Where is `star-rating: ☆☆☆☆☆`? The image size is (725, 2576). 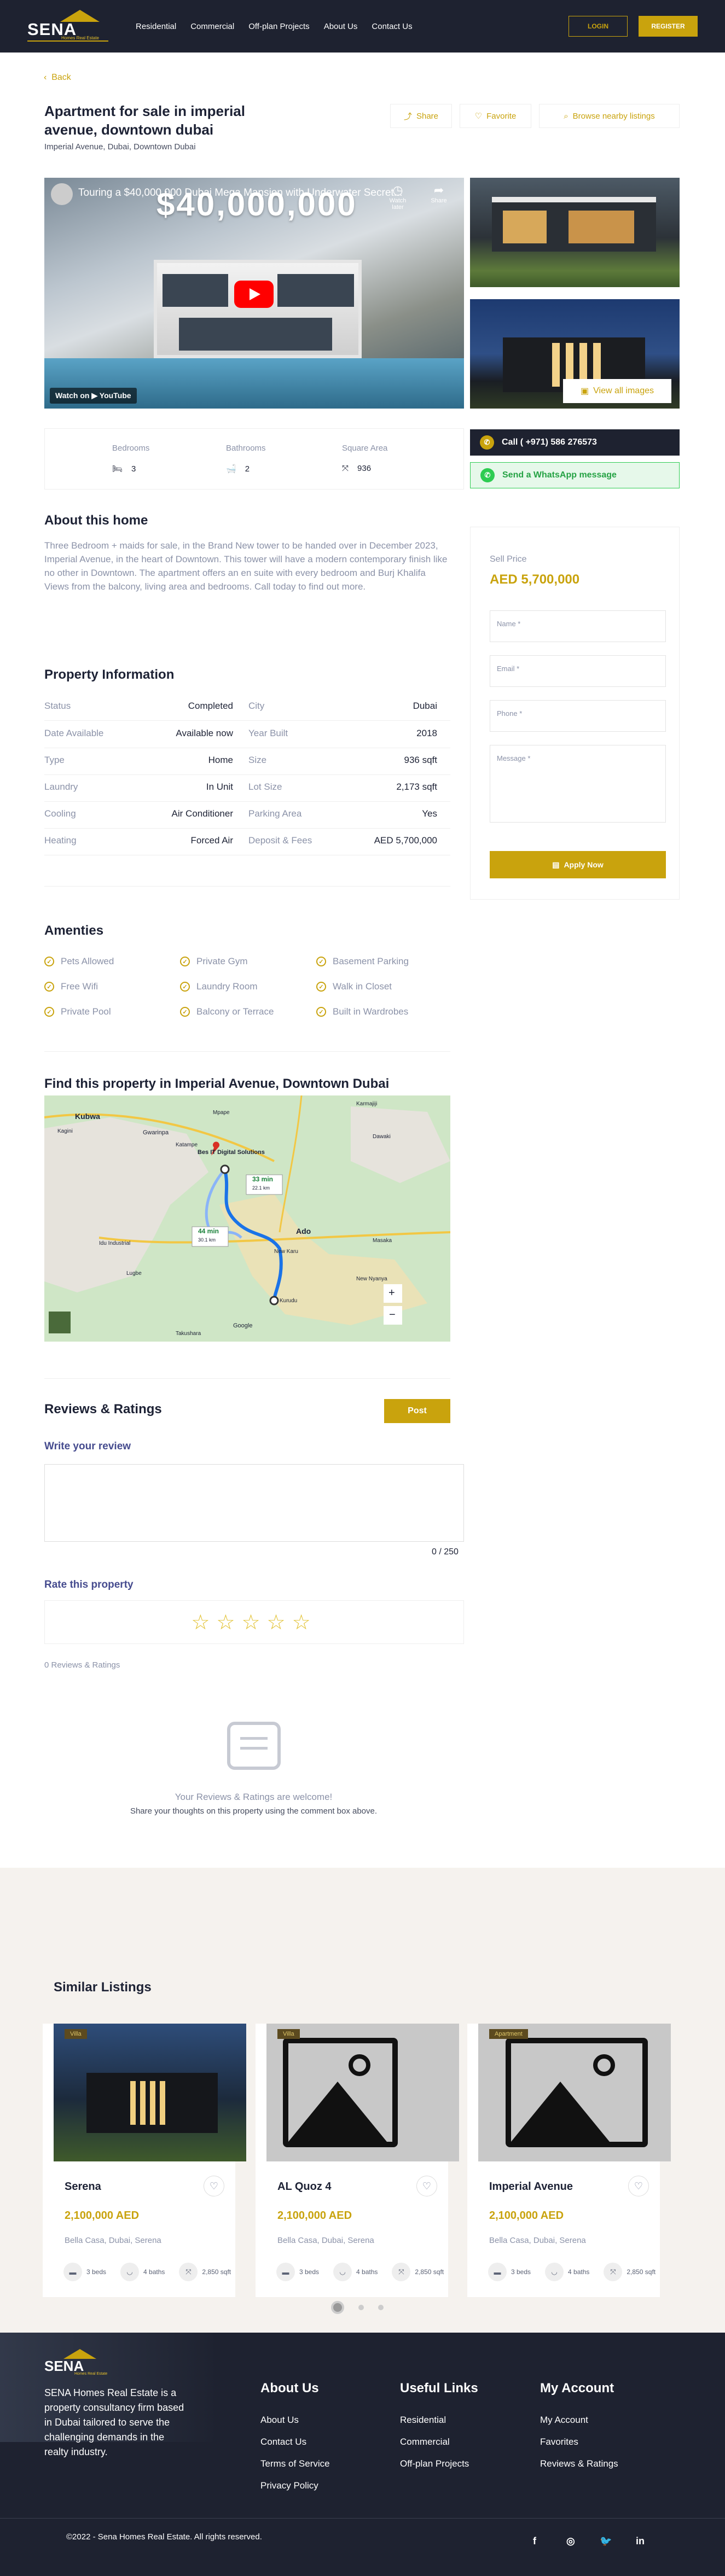
star-rating: ☆☆☆☆☆ is located at coordinates (254, 1622).